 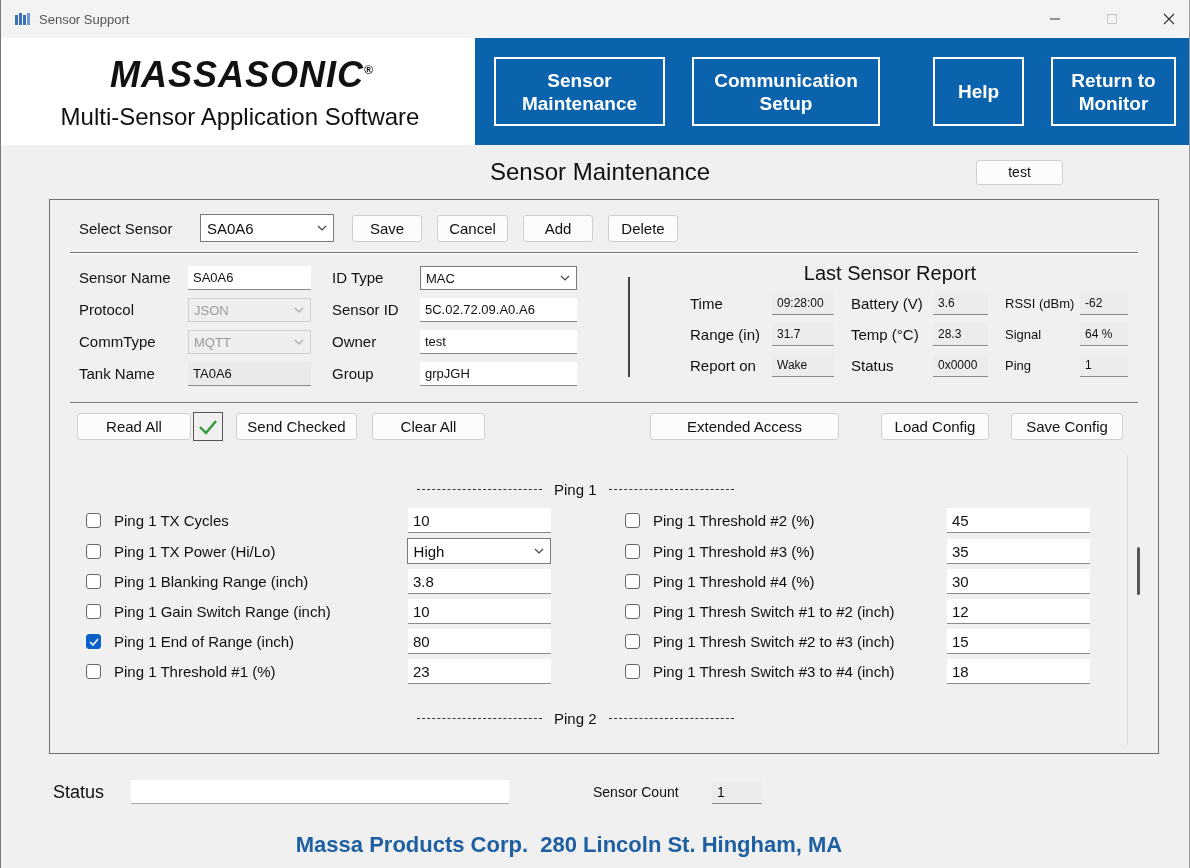 I want to click on app-icon, so click(x=23, y=19).